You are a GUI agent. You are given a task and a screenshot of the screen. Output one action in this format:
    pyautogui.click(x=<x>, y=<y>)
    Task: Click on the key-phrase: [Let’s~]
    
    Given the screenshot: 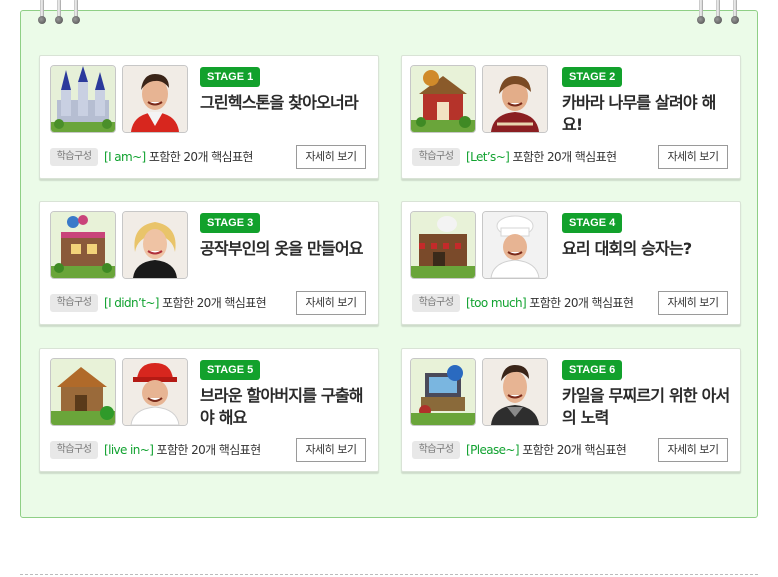 What is the action you would take?
    pyautogui.click(x=488, y=157)
    